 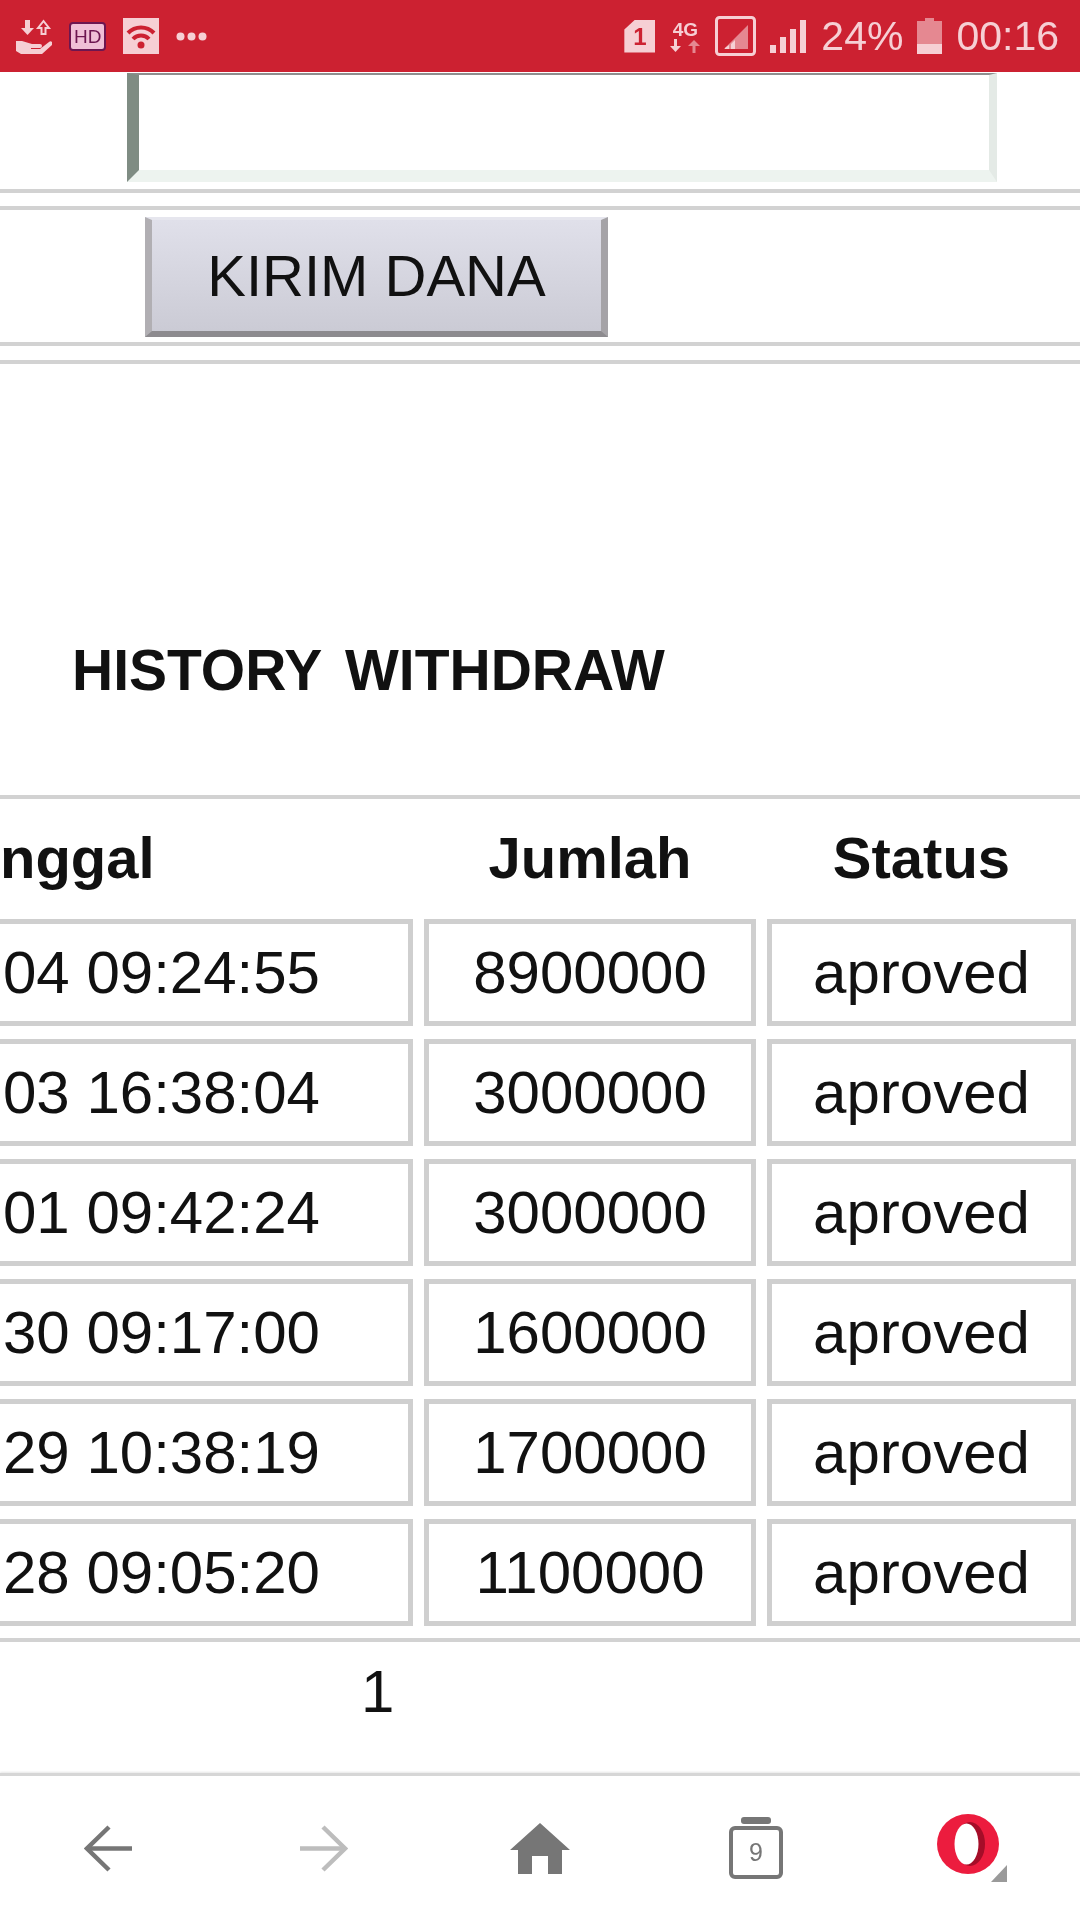 I want to click on clock-time: 00:16, so click(x=1007, y=36).